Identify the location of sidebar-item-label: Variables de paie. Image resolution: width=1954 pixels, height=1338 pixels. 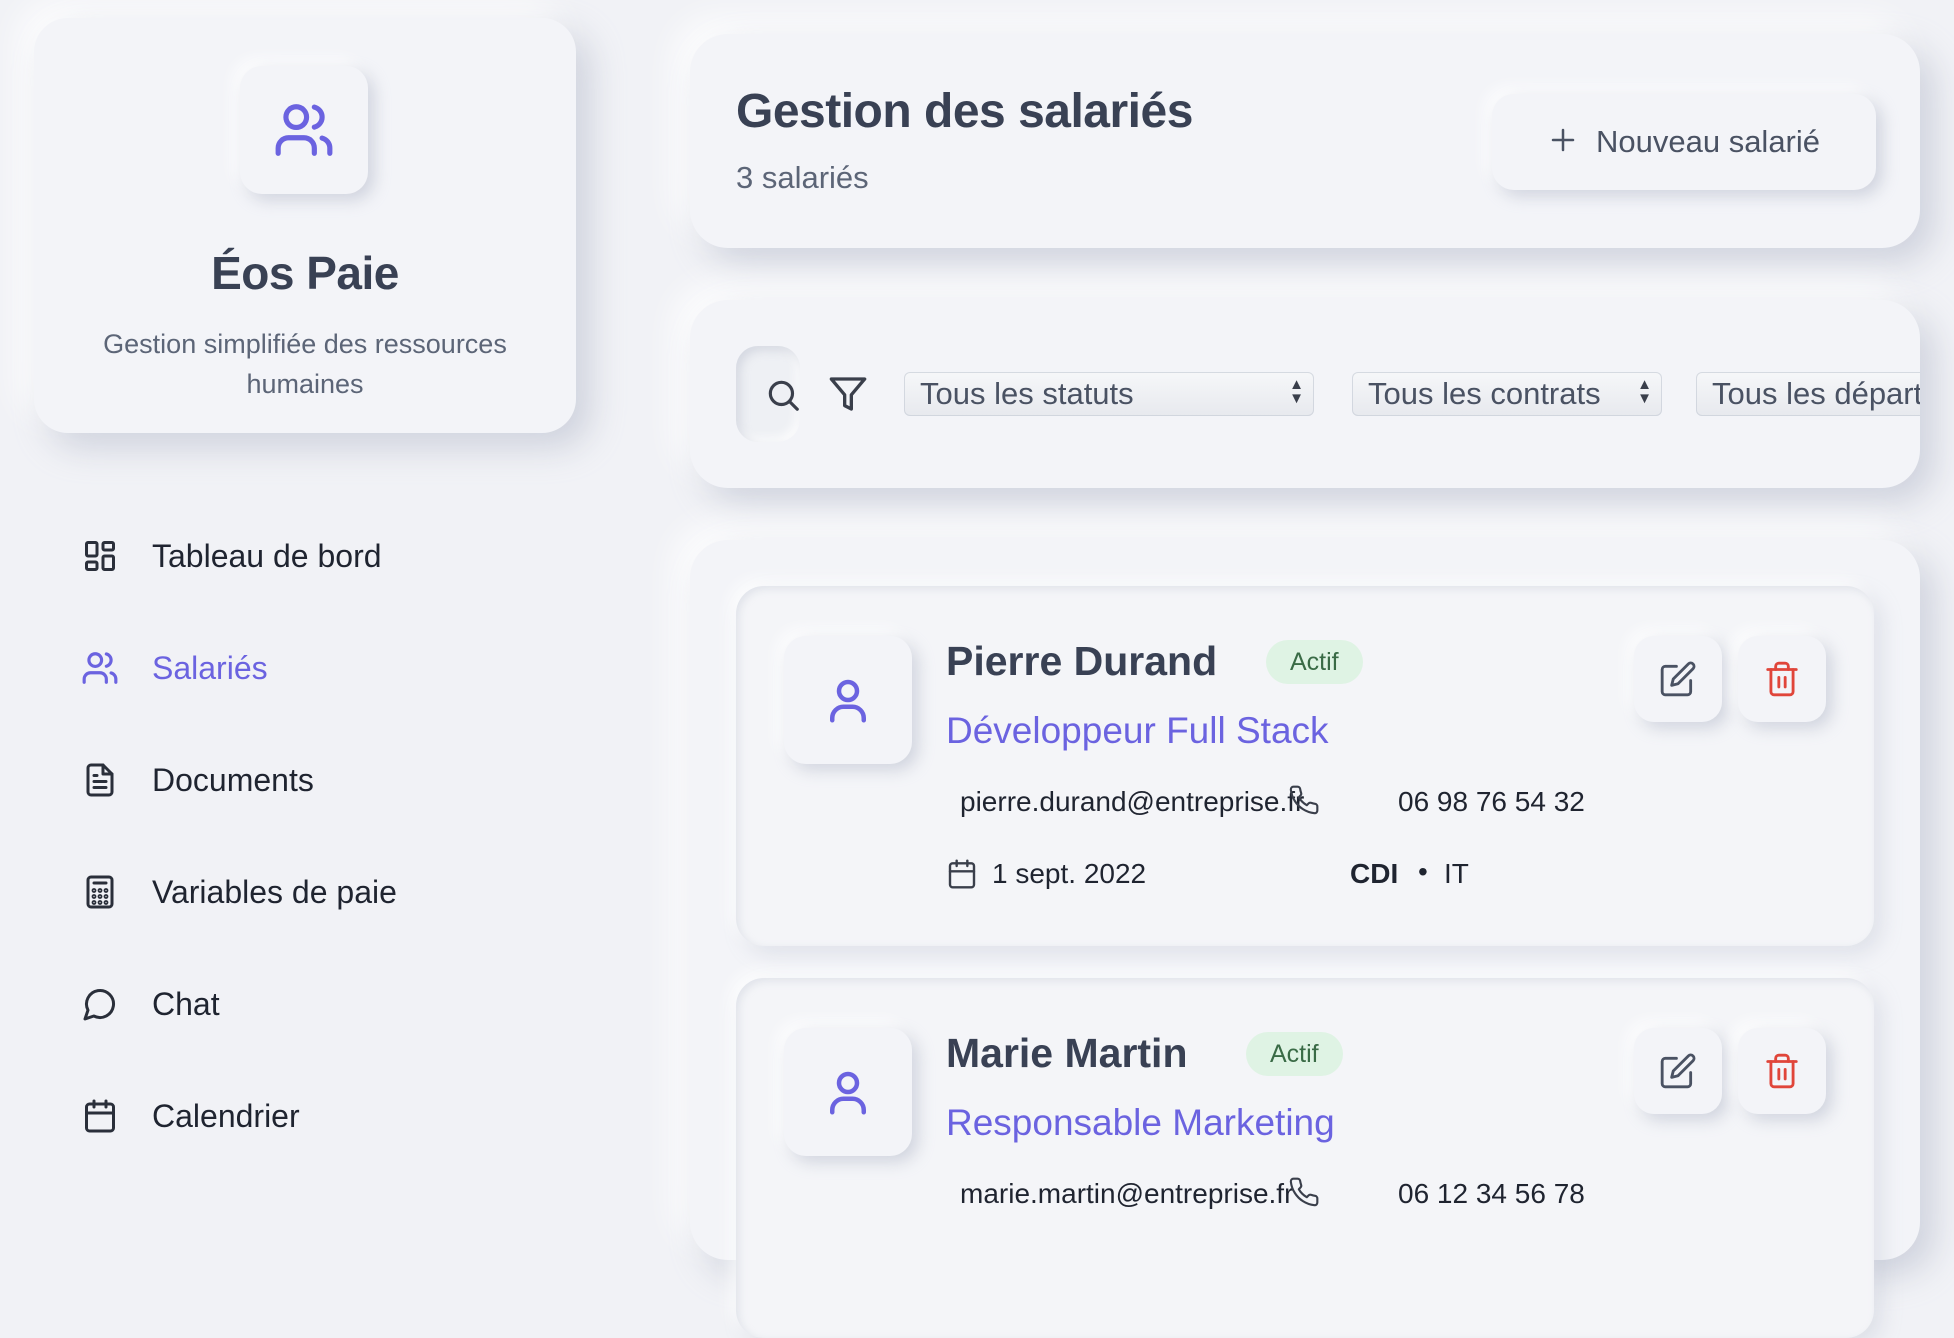
(274, 891).